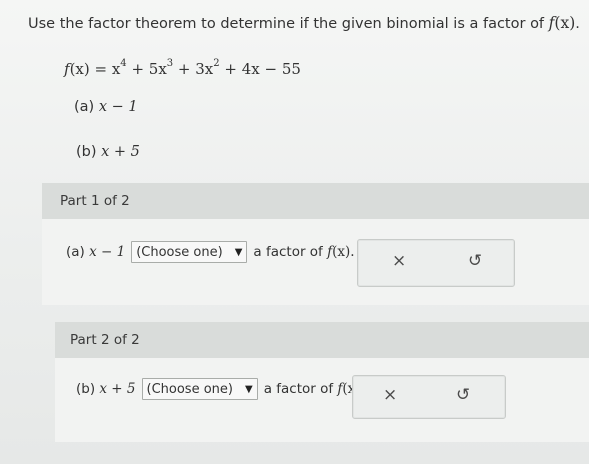 The image size is (589, 464). I want to click on binomial-a-expr: x − 1, so click(118, 107).